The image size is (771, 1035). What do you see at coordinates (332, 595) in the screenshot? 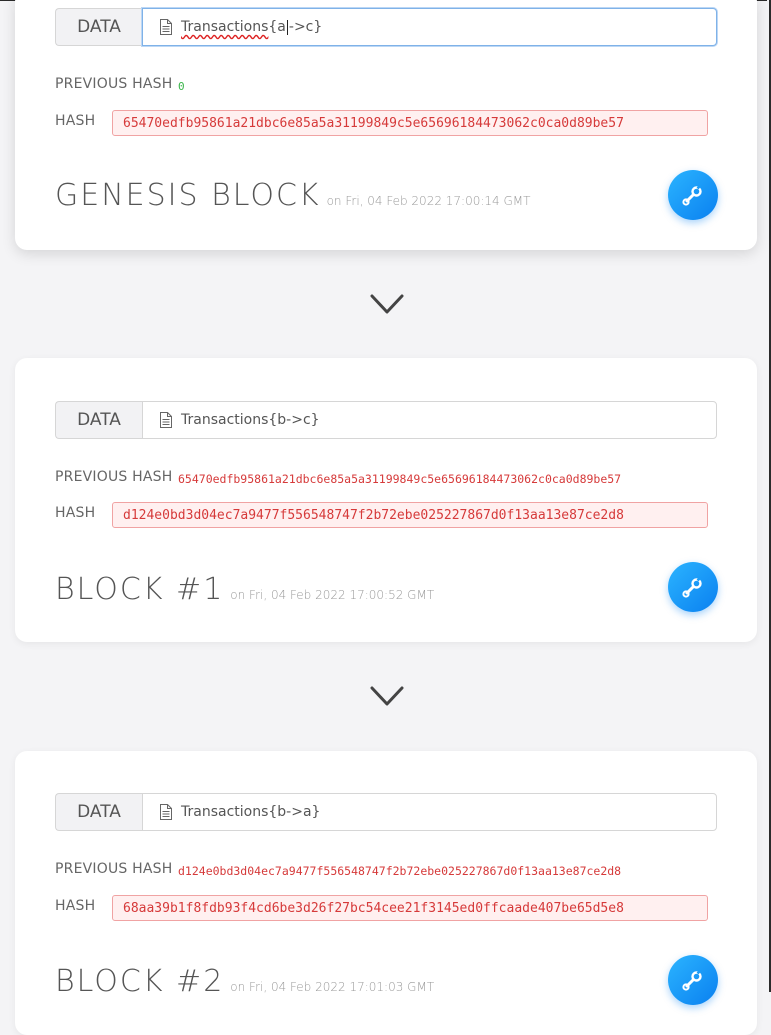
I see `block-timestamp: on Fri, 04 Feb 2022 17:00:52 GMT` at bounding box center [332, 595].